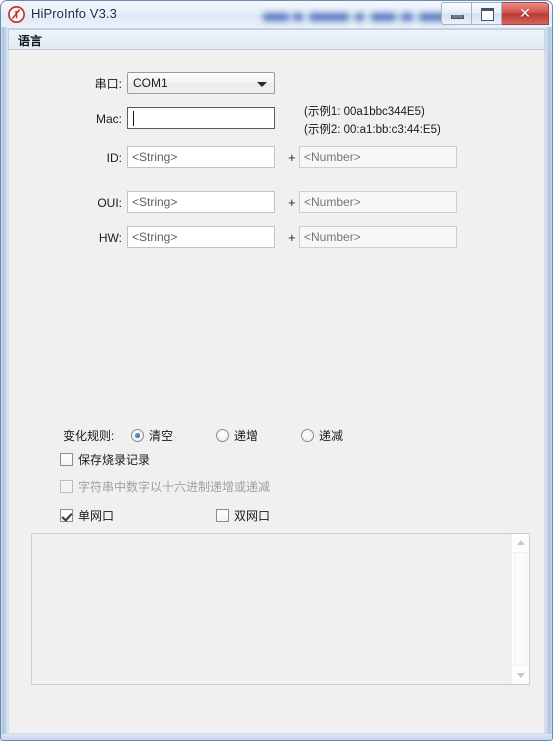 This screenshot has width=553, height=741. What do you see at coordinates (174, 487) in the screenshot?
I see `checkbox-hex-increment-label: 字符串中数字以十六进制递增或递减` at bounding box center [174, 487].